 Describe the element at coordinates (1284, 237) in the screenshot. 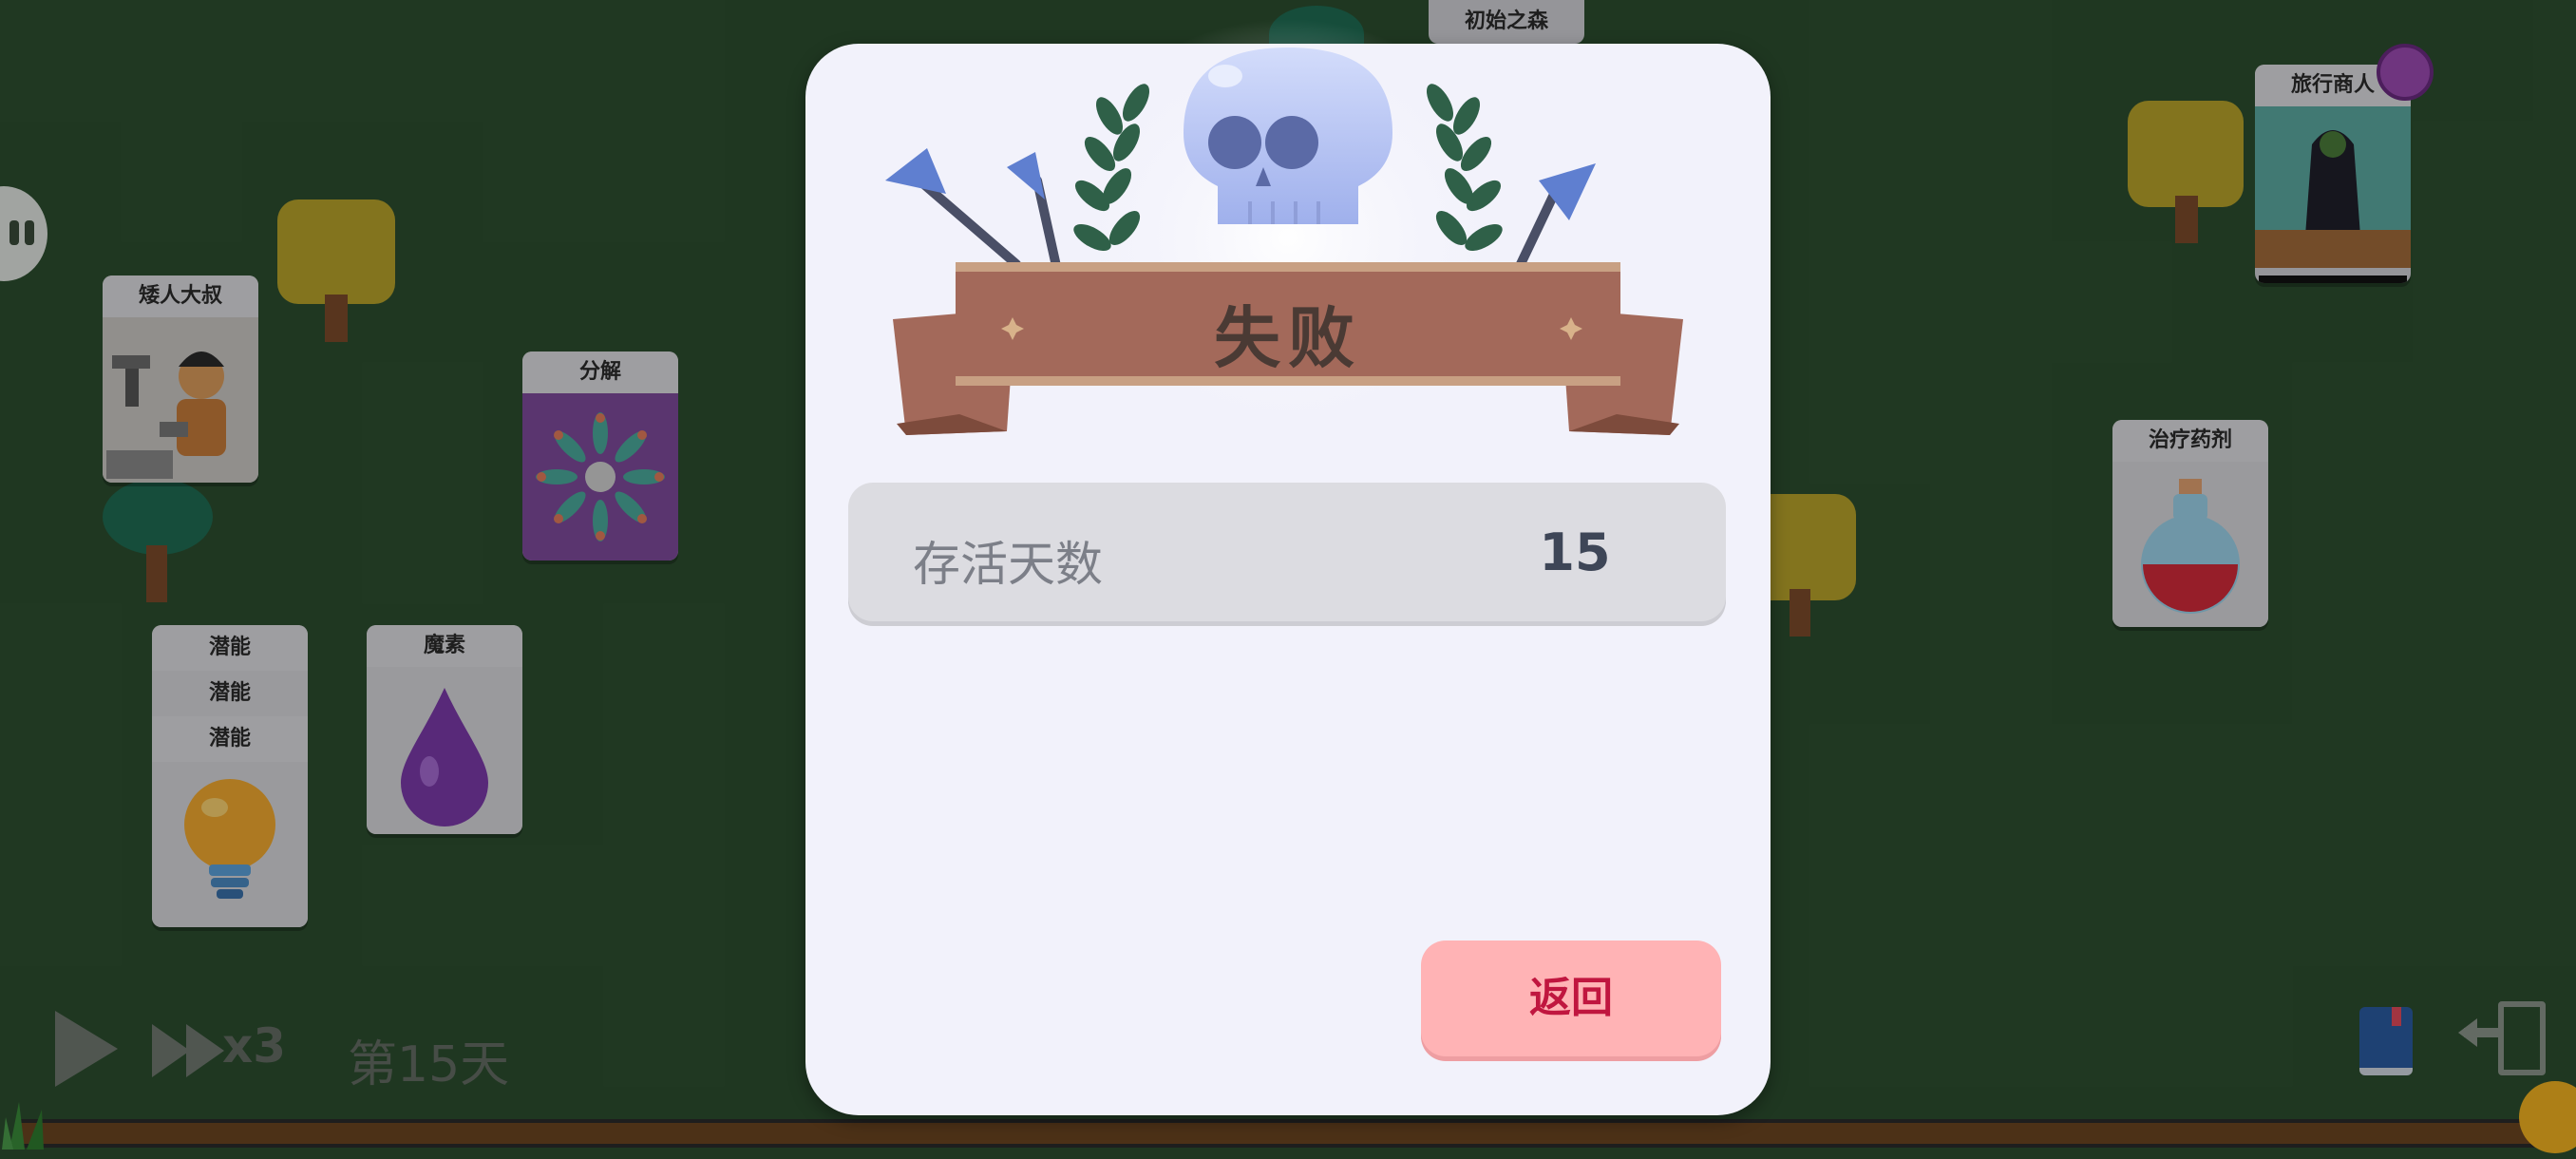

I see `defeat-emblem` at that location.